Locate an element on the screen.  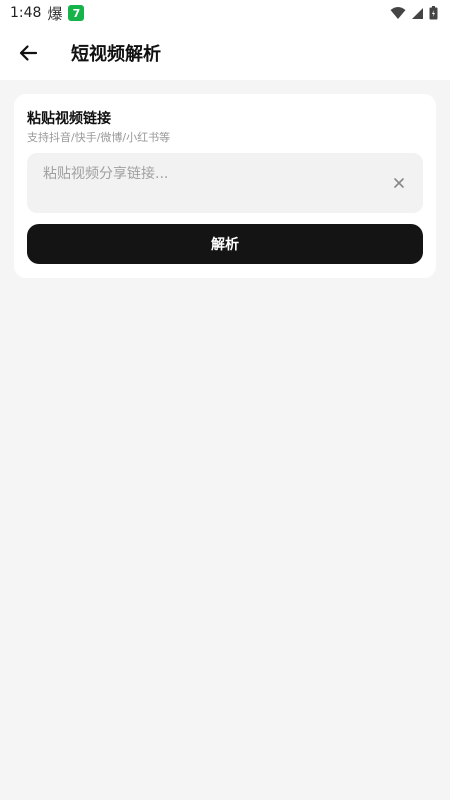
status-time: 1:48 is located at coordinates (26, 13).